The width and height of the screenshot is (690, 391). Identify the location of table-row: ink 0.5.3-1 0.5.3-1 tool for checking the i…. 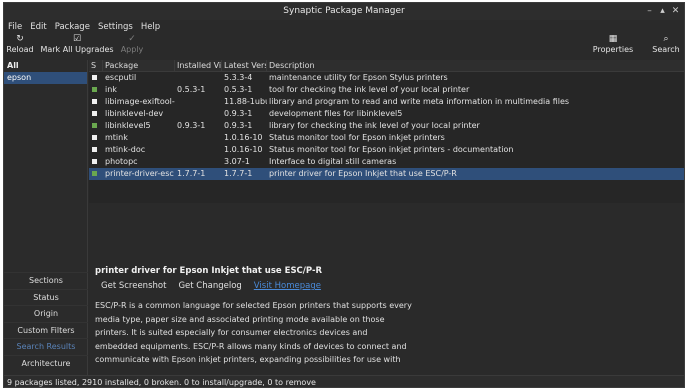
(386, 90).